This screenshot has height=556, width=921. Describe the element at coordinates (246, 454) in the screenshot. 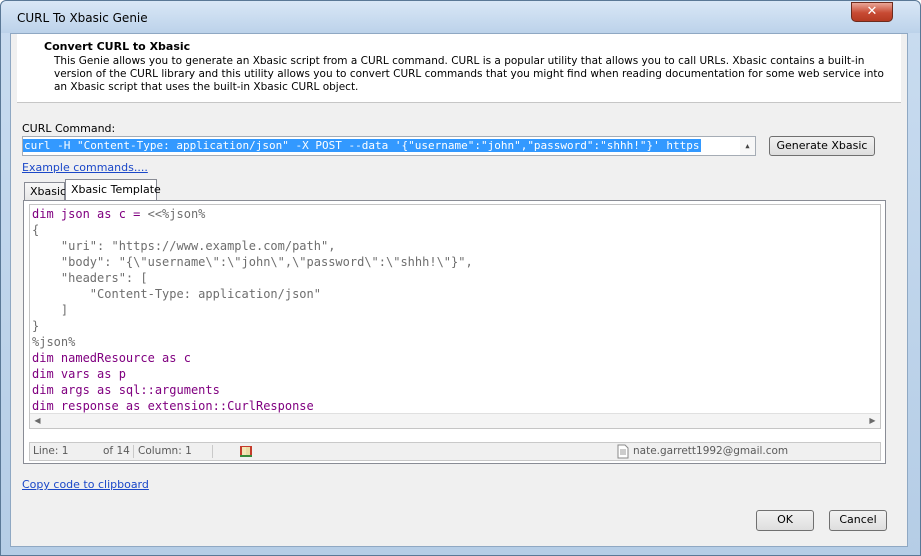

I see `book-icon` at that location.